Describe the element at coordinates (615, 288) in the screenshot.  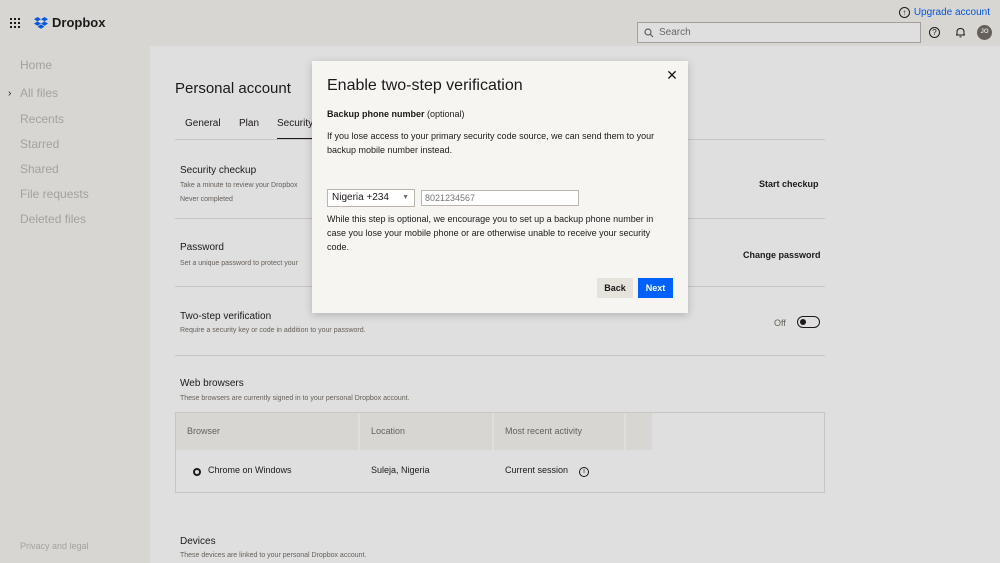
I see `back-button: Back` at that location.